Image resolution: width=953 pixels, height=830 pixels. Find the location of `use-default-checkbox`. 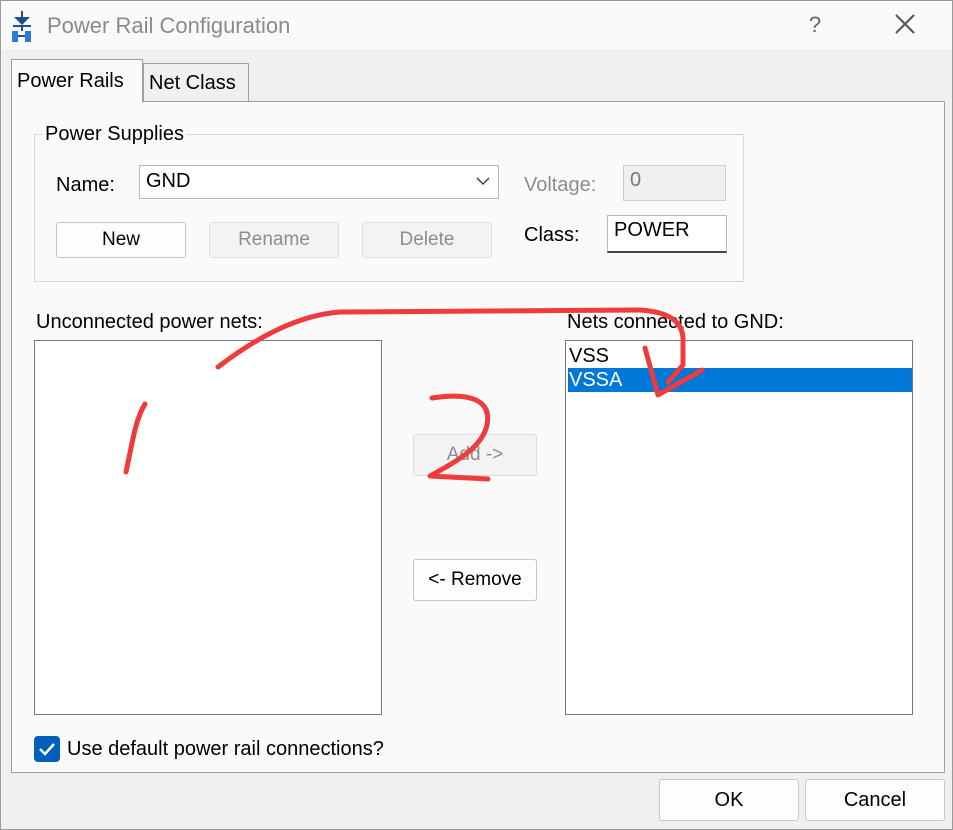

use-default-checkbox is located at coordinates (47, 749).